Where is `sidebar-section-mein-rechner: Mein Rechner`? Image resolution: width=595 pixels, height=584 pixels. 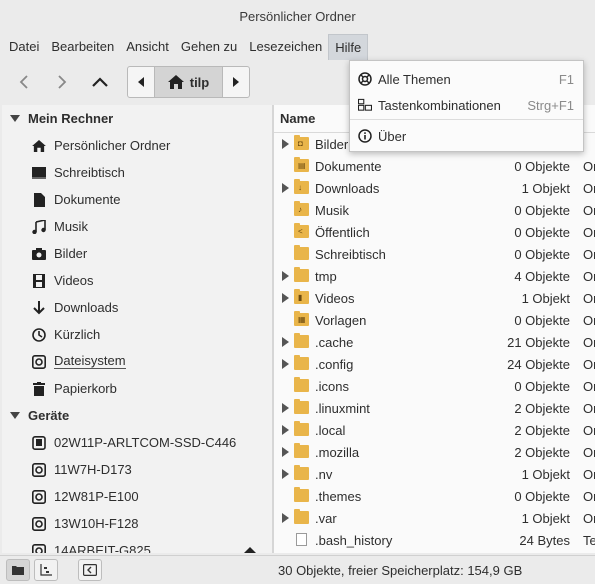
sidebar-section-mein-rechner: Mein Rechner is located at coordinates (137, 118).